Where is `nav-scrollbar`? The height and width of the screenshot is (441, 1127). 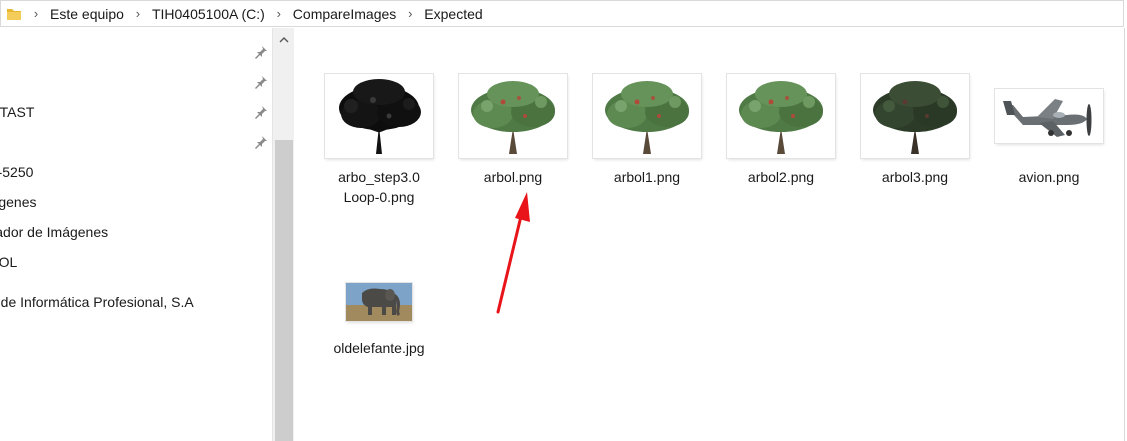 nav-scrollbar is located at coordinates (283, 234).